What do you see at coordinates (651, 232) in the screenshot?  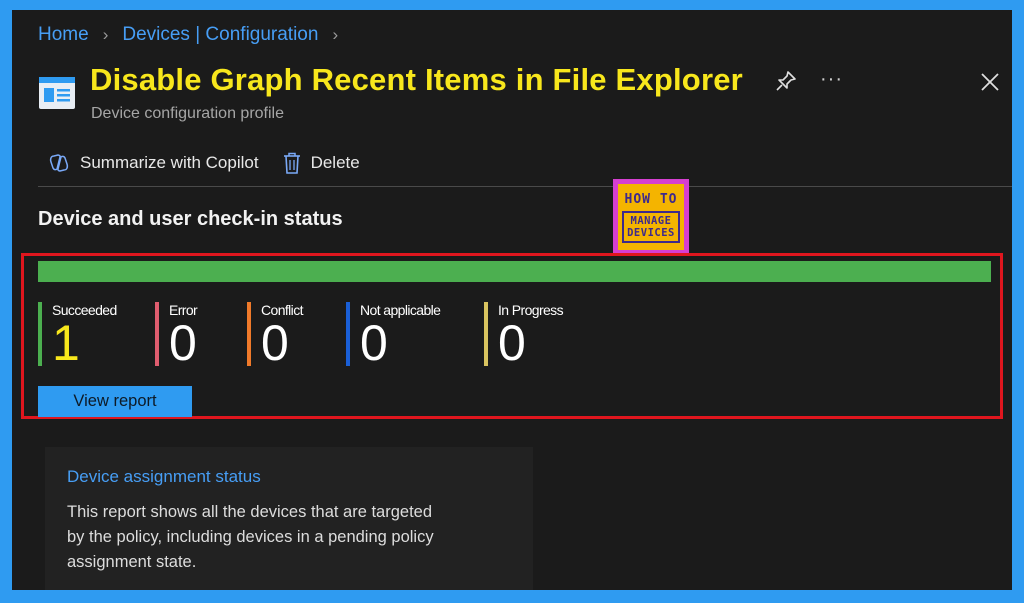 I see `logo-text-line2: DEVICES` at bounding box center [651, 232].